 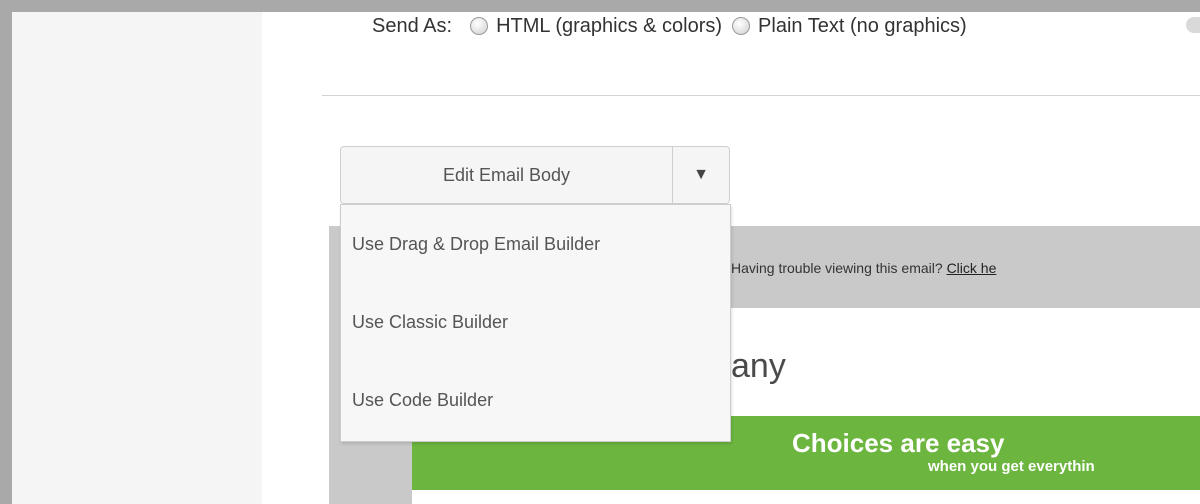 I want to click on trouble-viewing-label: Having trouble viewing this email?, so click(x=837, y=268).